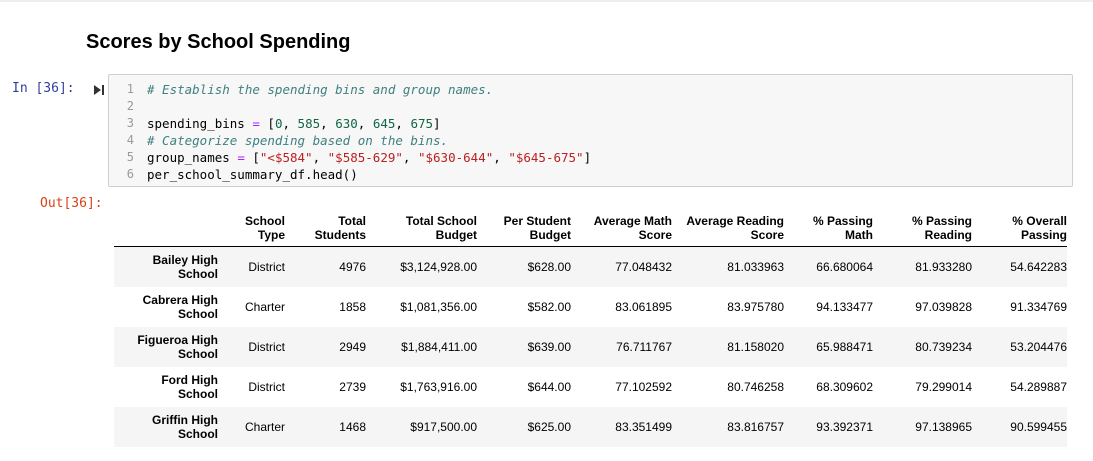 The width and height of the screenshot is (1093, 461). Describe the element at coordinates (346, 123) in the screenshot. I see `code-token: 630` at that location.